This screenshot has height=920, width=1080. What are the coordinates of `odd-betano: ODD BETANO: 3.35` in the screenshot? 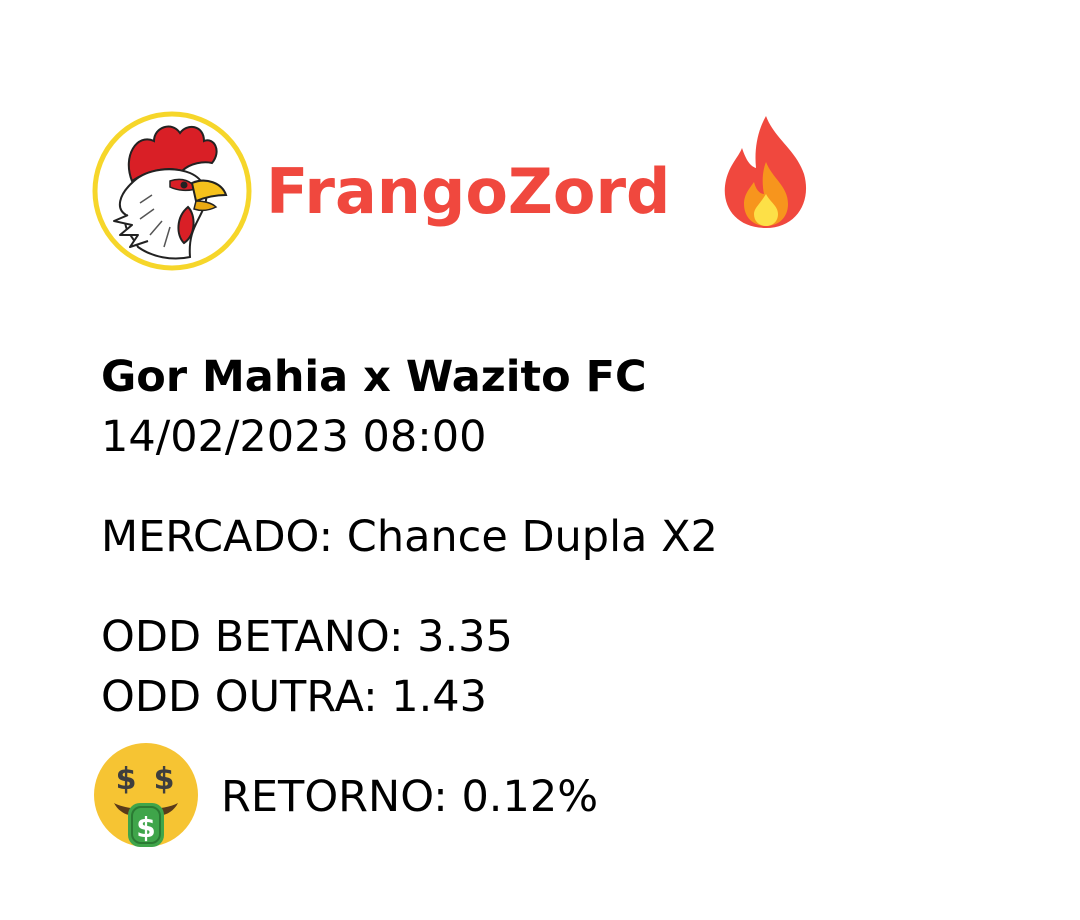 It's located at (307, 637).